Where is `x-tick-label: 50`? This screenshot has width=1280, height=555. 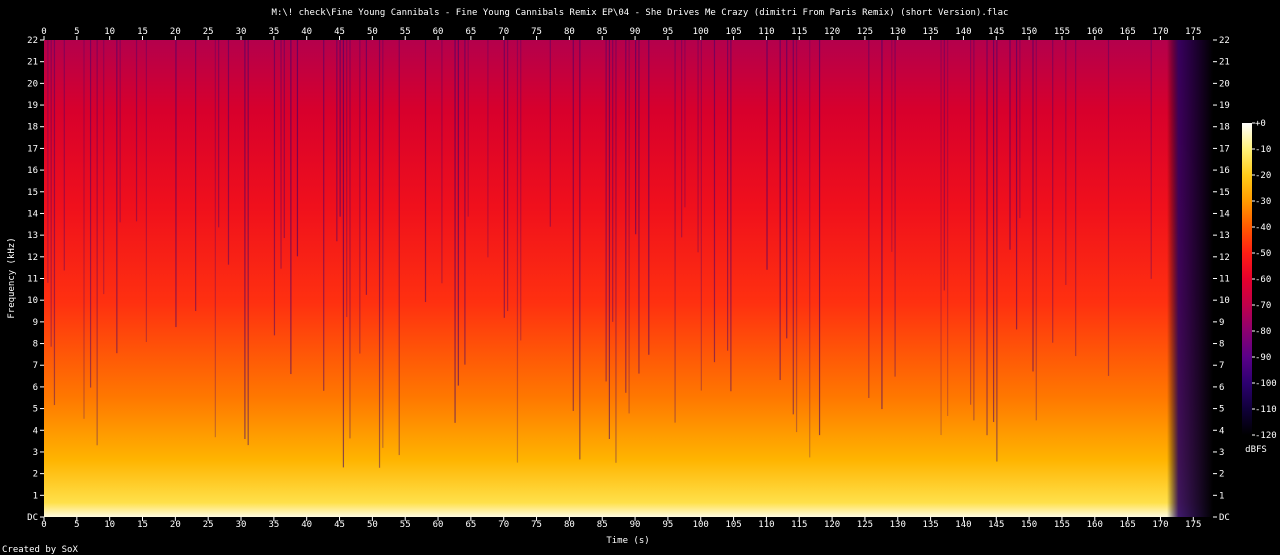
x-tick-label: 50 is located at coordinates (372, 525).